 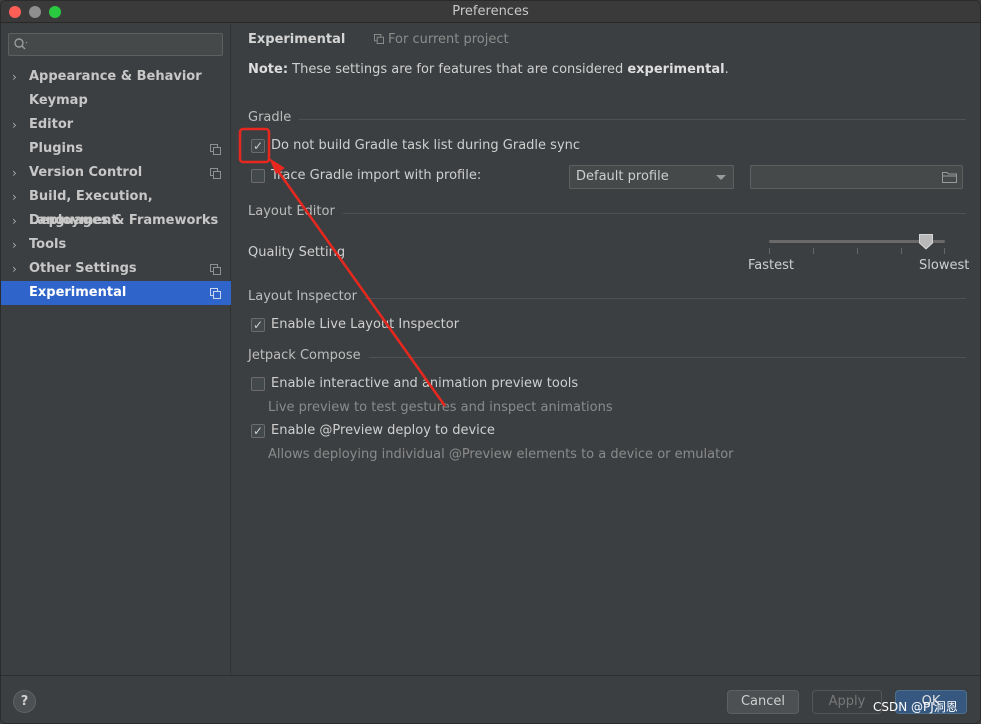 What do you see at coordinates (115, 44) in the screenshot?
I see `settings-search-input` at bounding box center [115, 44].